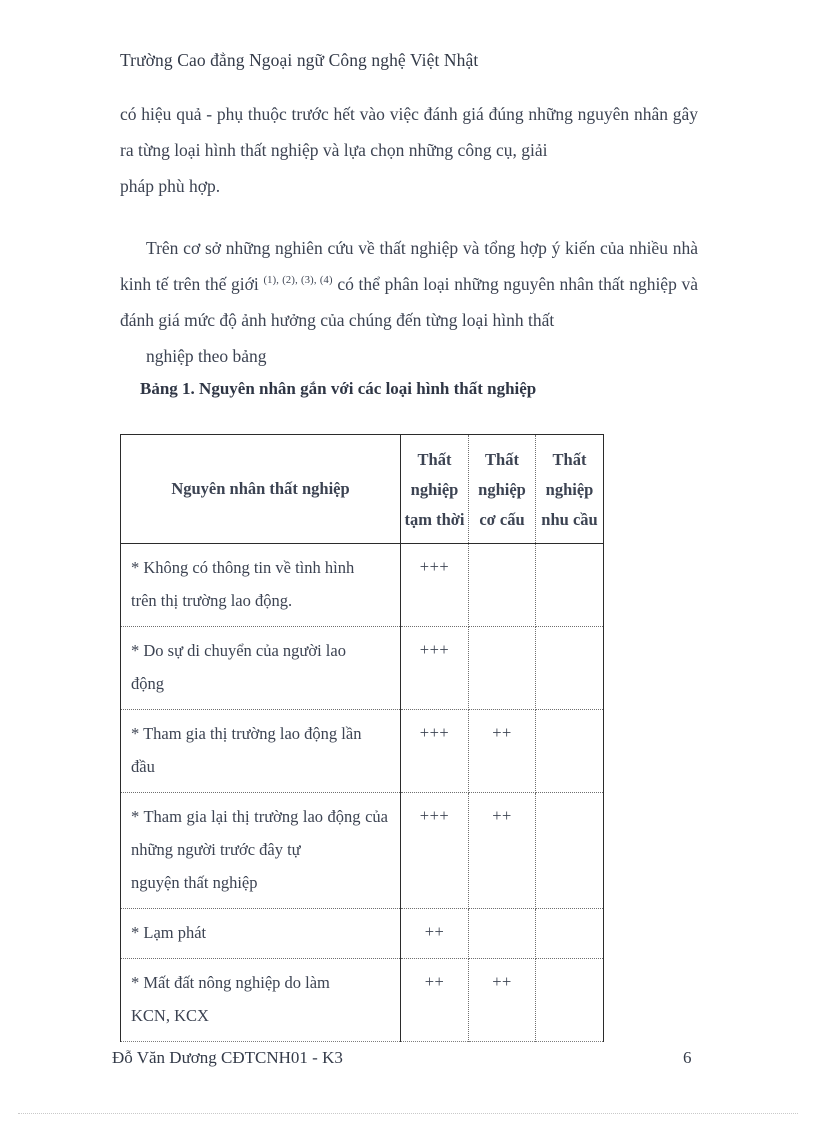 Image resolution: width=816 pixels, height=1123 pixels. Describe the element at coordinates (170, 1015) in the screenshot. I see `cause-line-2: KCN, KCX` at that location.